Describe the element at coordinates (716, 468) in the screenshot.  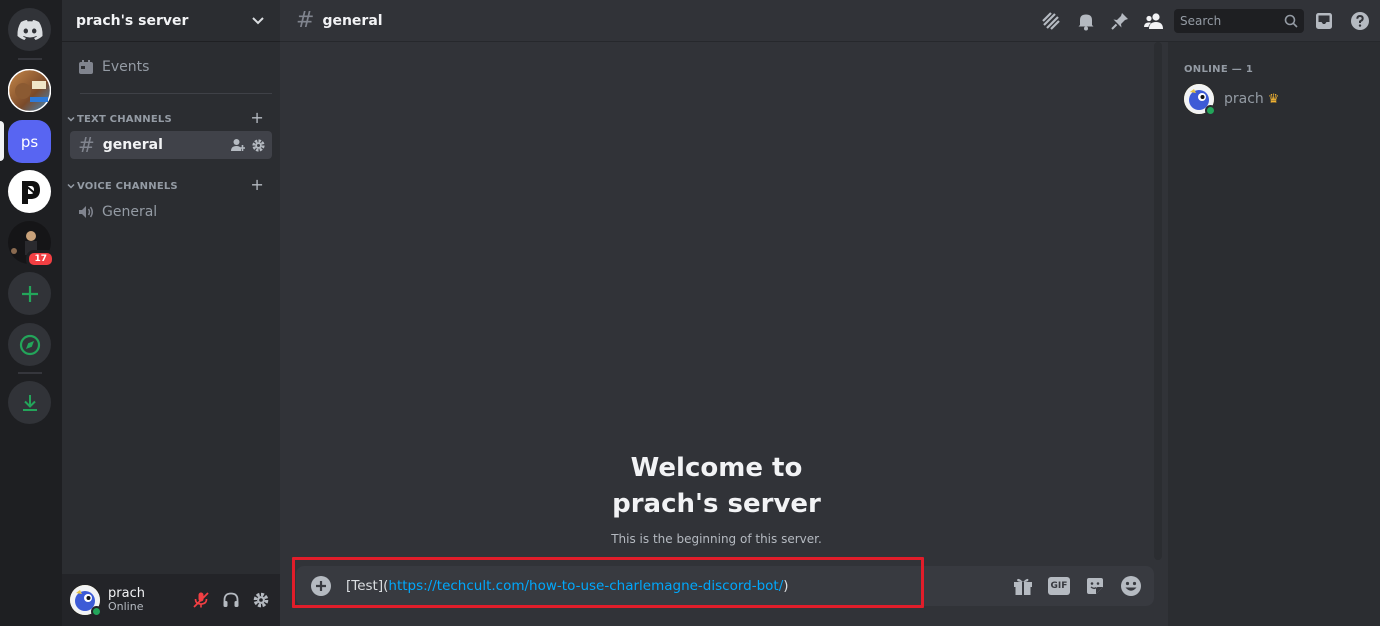
I see `welcome-title-line1: Welcome to` at that location.